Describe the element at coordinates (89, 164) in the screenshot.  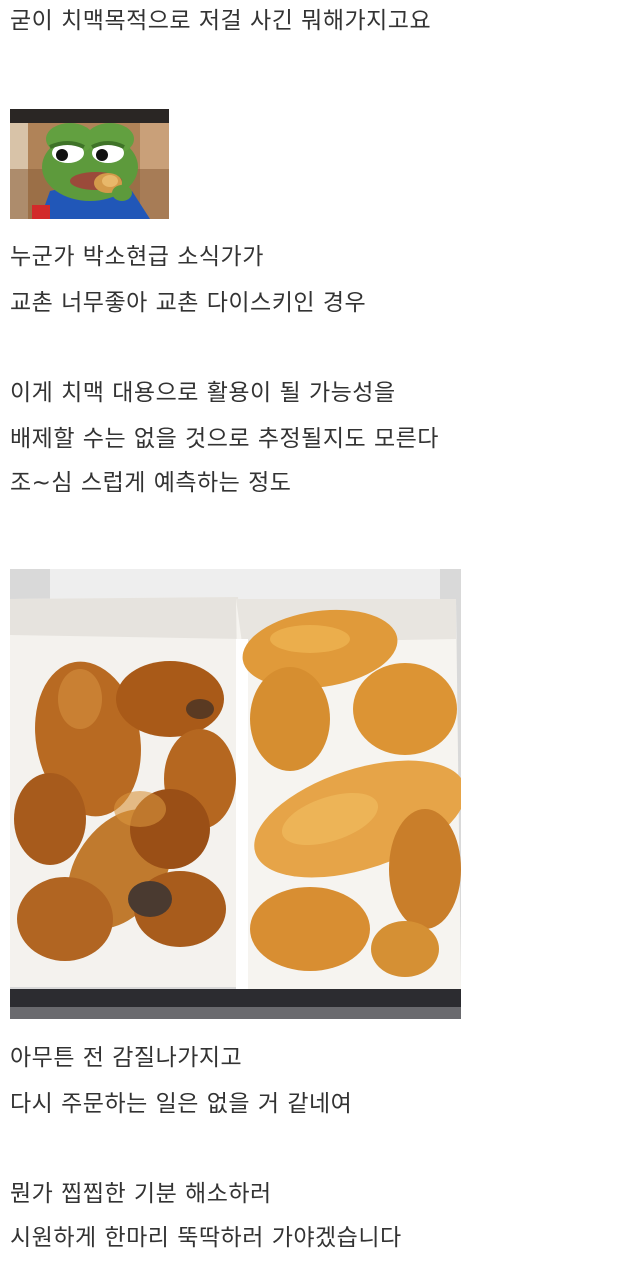
I see `pepe-meme-image` at that location.